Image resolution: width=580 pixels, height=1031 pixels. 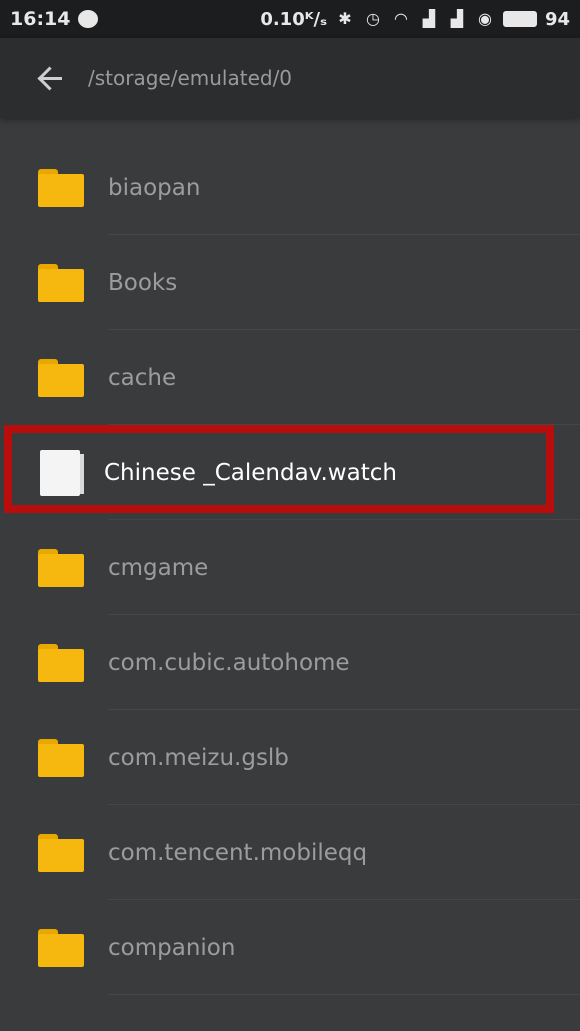 What do you see at coordinates (290, 947) in the screenshot?
I see `list-item-companion: companion` at bounding box center [290, 947].